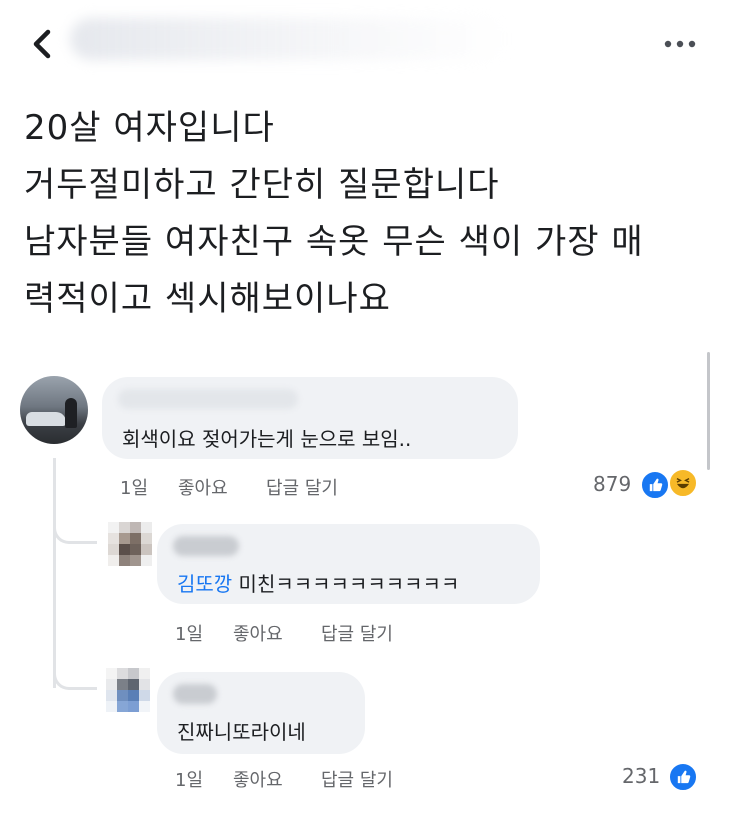  Describe the element at coordinates (641, 776) in the screenshot. I see `reaction-count: 231` at that location.